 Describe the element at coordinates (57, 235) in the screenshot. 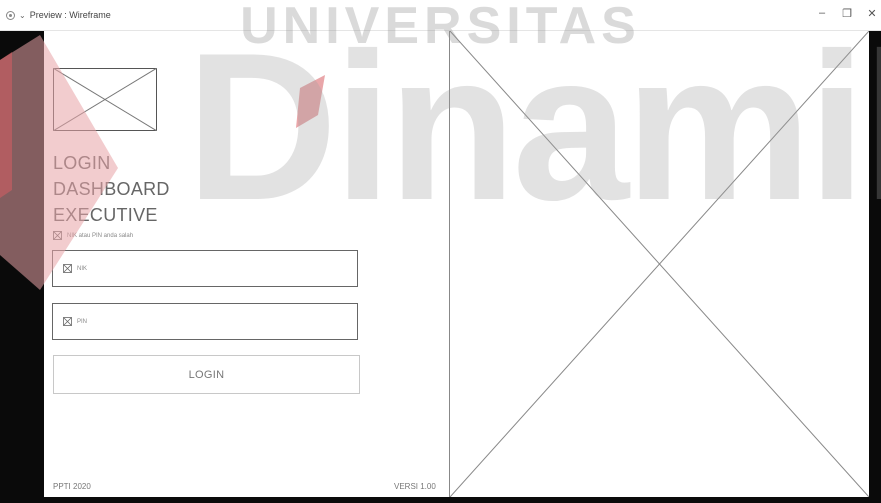

I see `error-icon` at that location.